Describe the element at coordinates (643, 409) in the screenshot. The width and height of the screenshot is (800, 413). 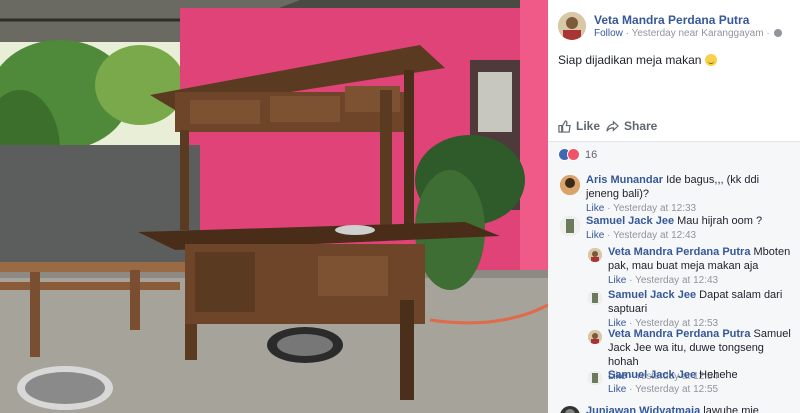
I see `commenter-name: Juniawan Widyatmaja` at that location.